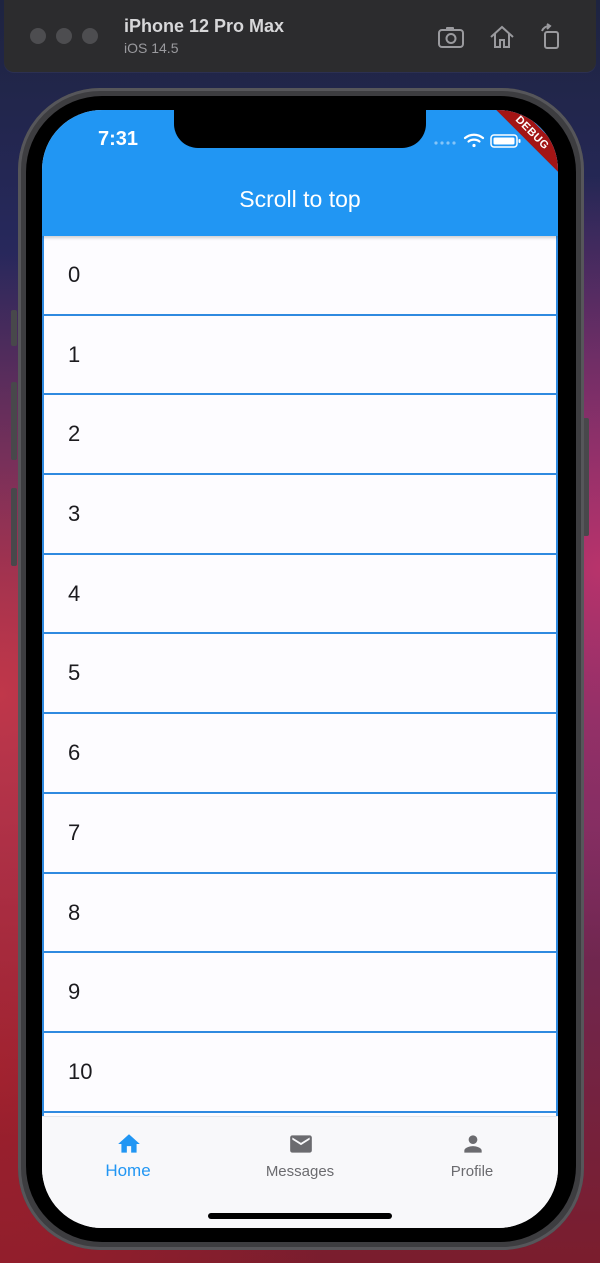 This screenshot has height=1263, width=600. Describe the element at coordinates (80, 1071) in the screenshot. I see `list-item-label: 10` at that location.